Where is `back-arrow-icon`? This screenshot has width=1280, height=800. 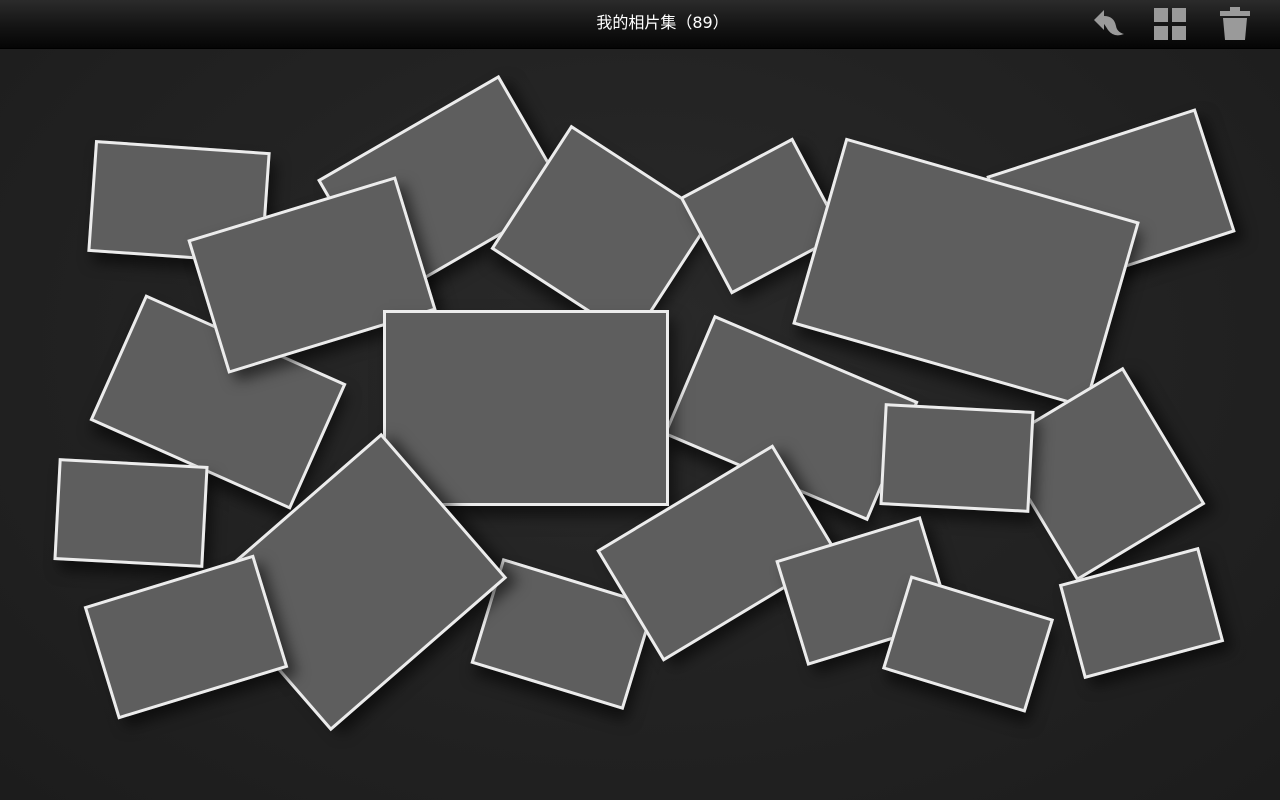 back-arrow-icon is located at coordinates (1109, 23).